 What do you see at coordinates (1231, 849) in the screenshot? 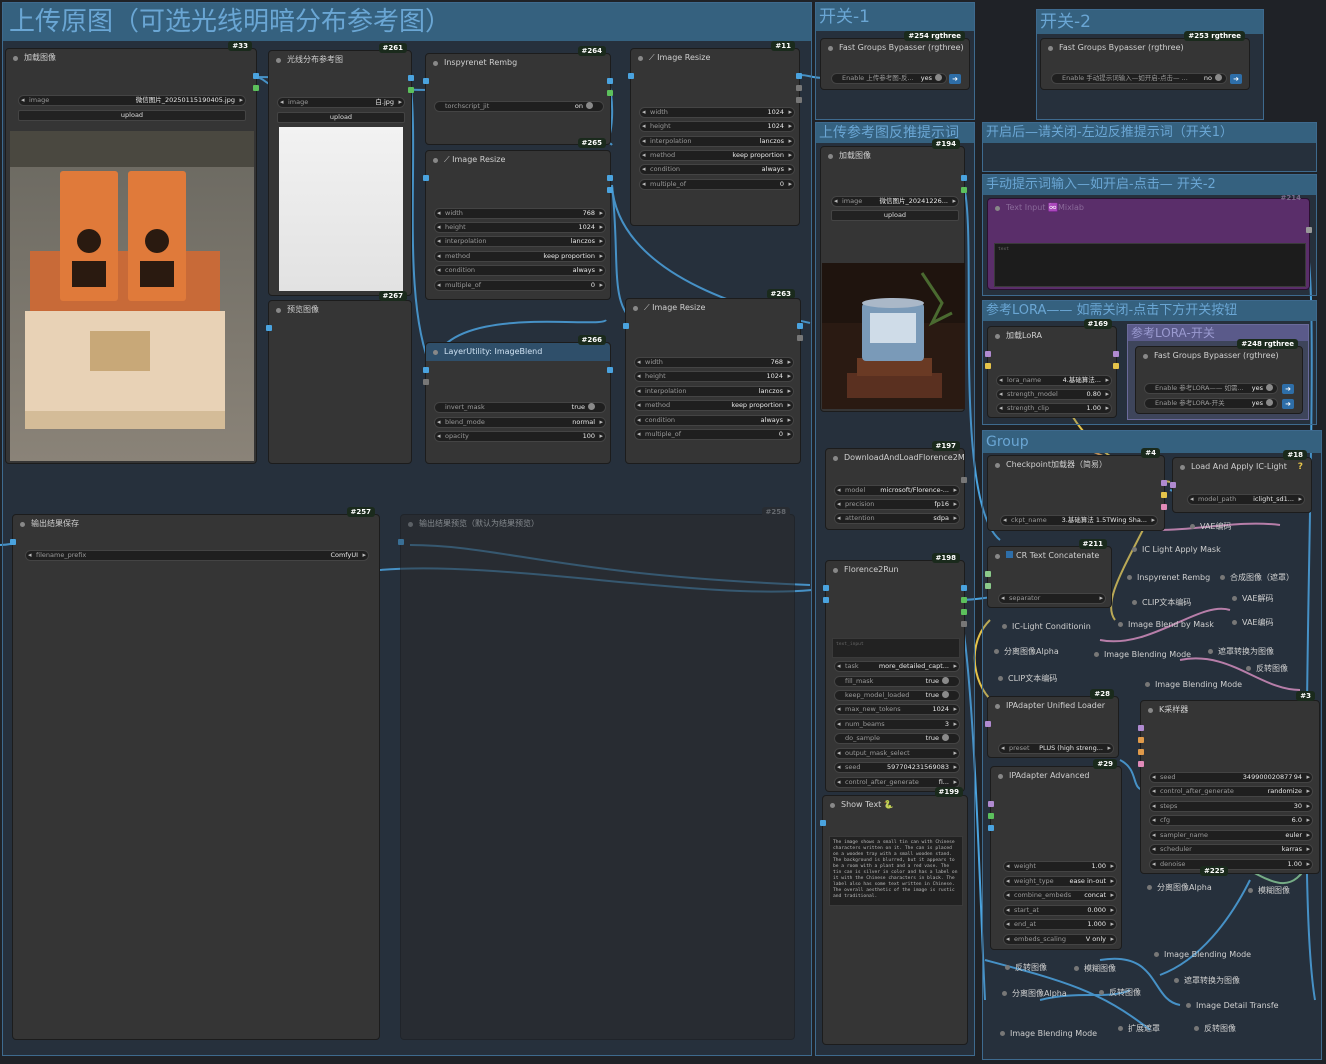
I see `scheduler-select: schedulerkarras` at bounding box center [1231, 849].